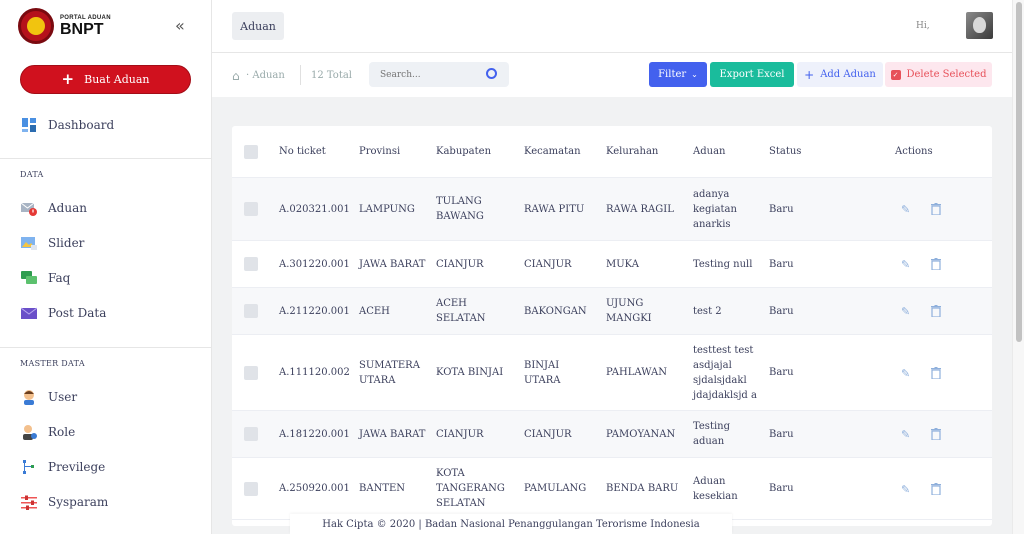  Describe the element at coordinates (463, 151) in the screenshot. I see `header-kabupaten: Kabupaten` at that location.